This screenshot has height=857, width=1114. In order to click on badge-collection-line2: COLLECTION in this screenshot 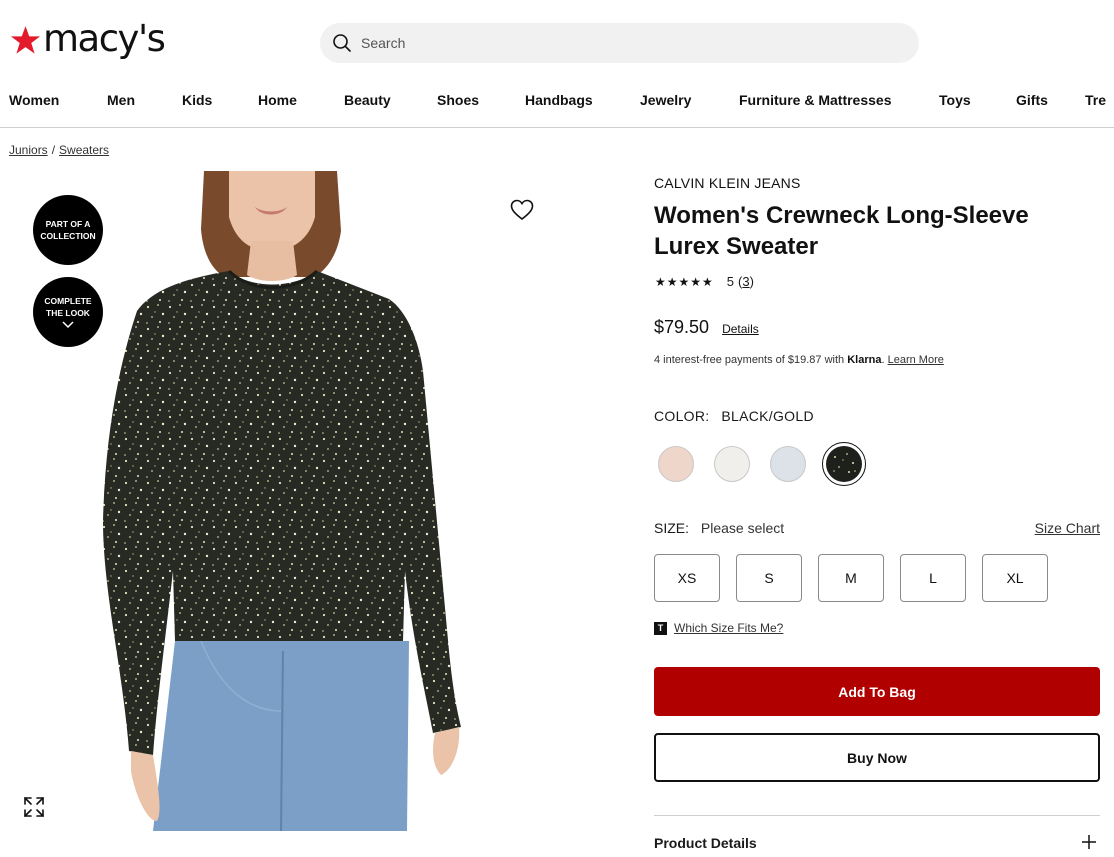, I will do `click(68, 236)`.